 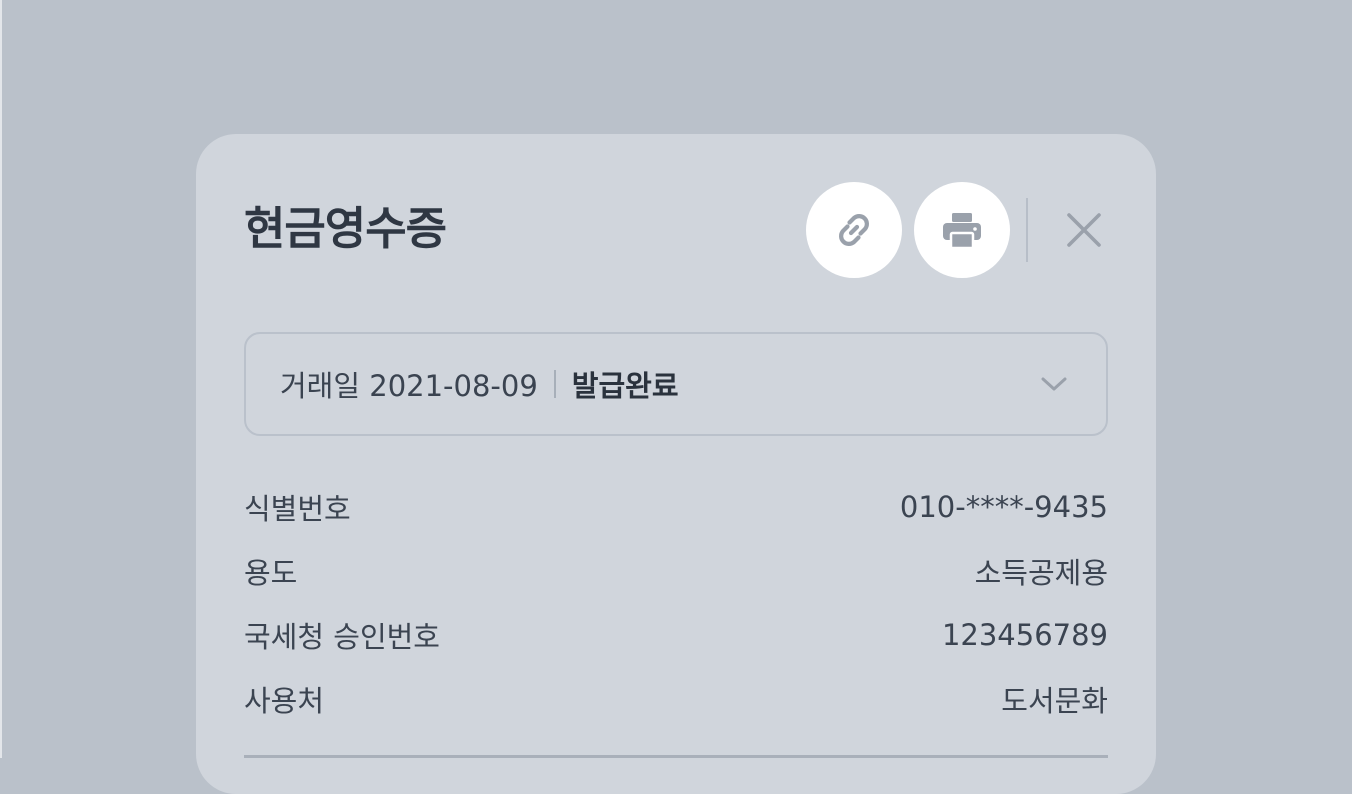 I want to click on link-icon, so click(x=854, y=230).